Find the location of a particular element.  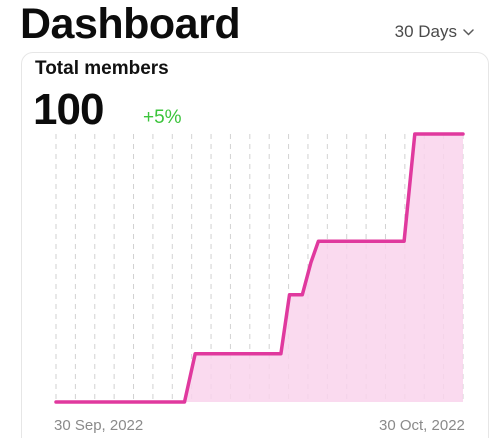

x-tick-label-end: 30 Oct, 2022 is located at coordinates (422, 425).